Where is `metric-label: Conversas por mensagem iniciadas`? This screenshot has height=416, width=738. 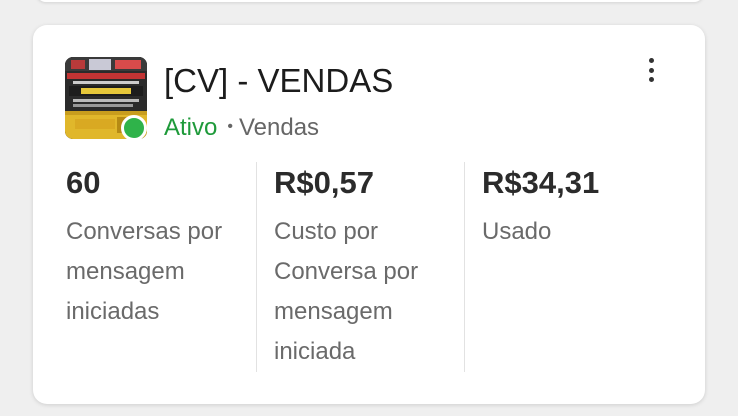
metric-label: Conversas por mensagem iniciadas is located at coordinates (144, 271).